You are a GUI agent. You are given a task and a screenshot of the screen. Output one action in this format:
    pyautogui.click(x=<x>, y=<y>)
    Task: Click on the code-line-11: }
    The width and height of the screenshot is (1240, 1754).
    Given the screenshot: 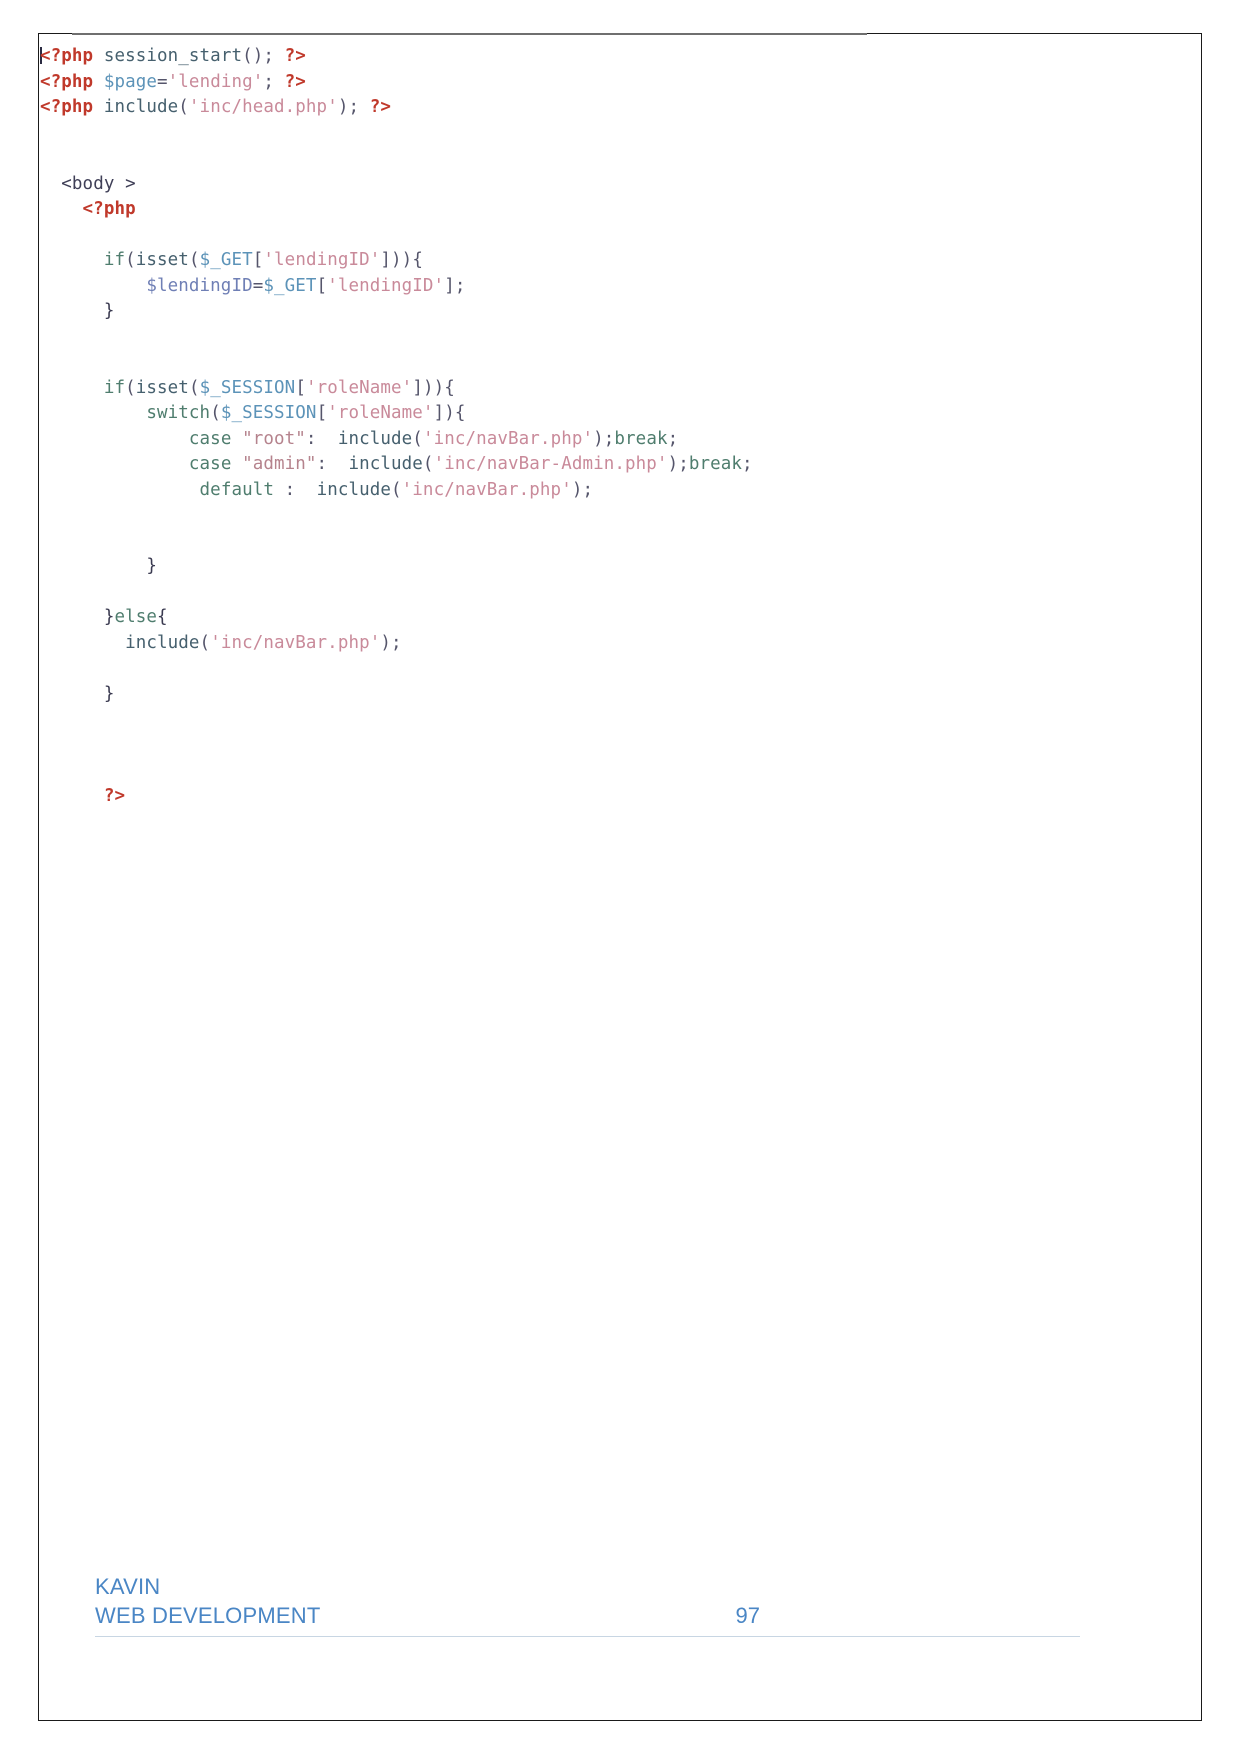 What is the action you would take?
    pyautogui.click(x=109, y=311)
    